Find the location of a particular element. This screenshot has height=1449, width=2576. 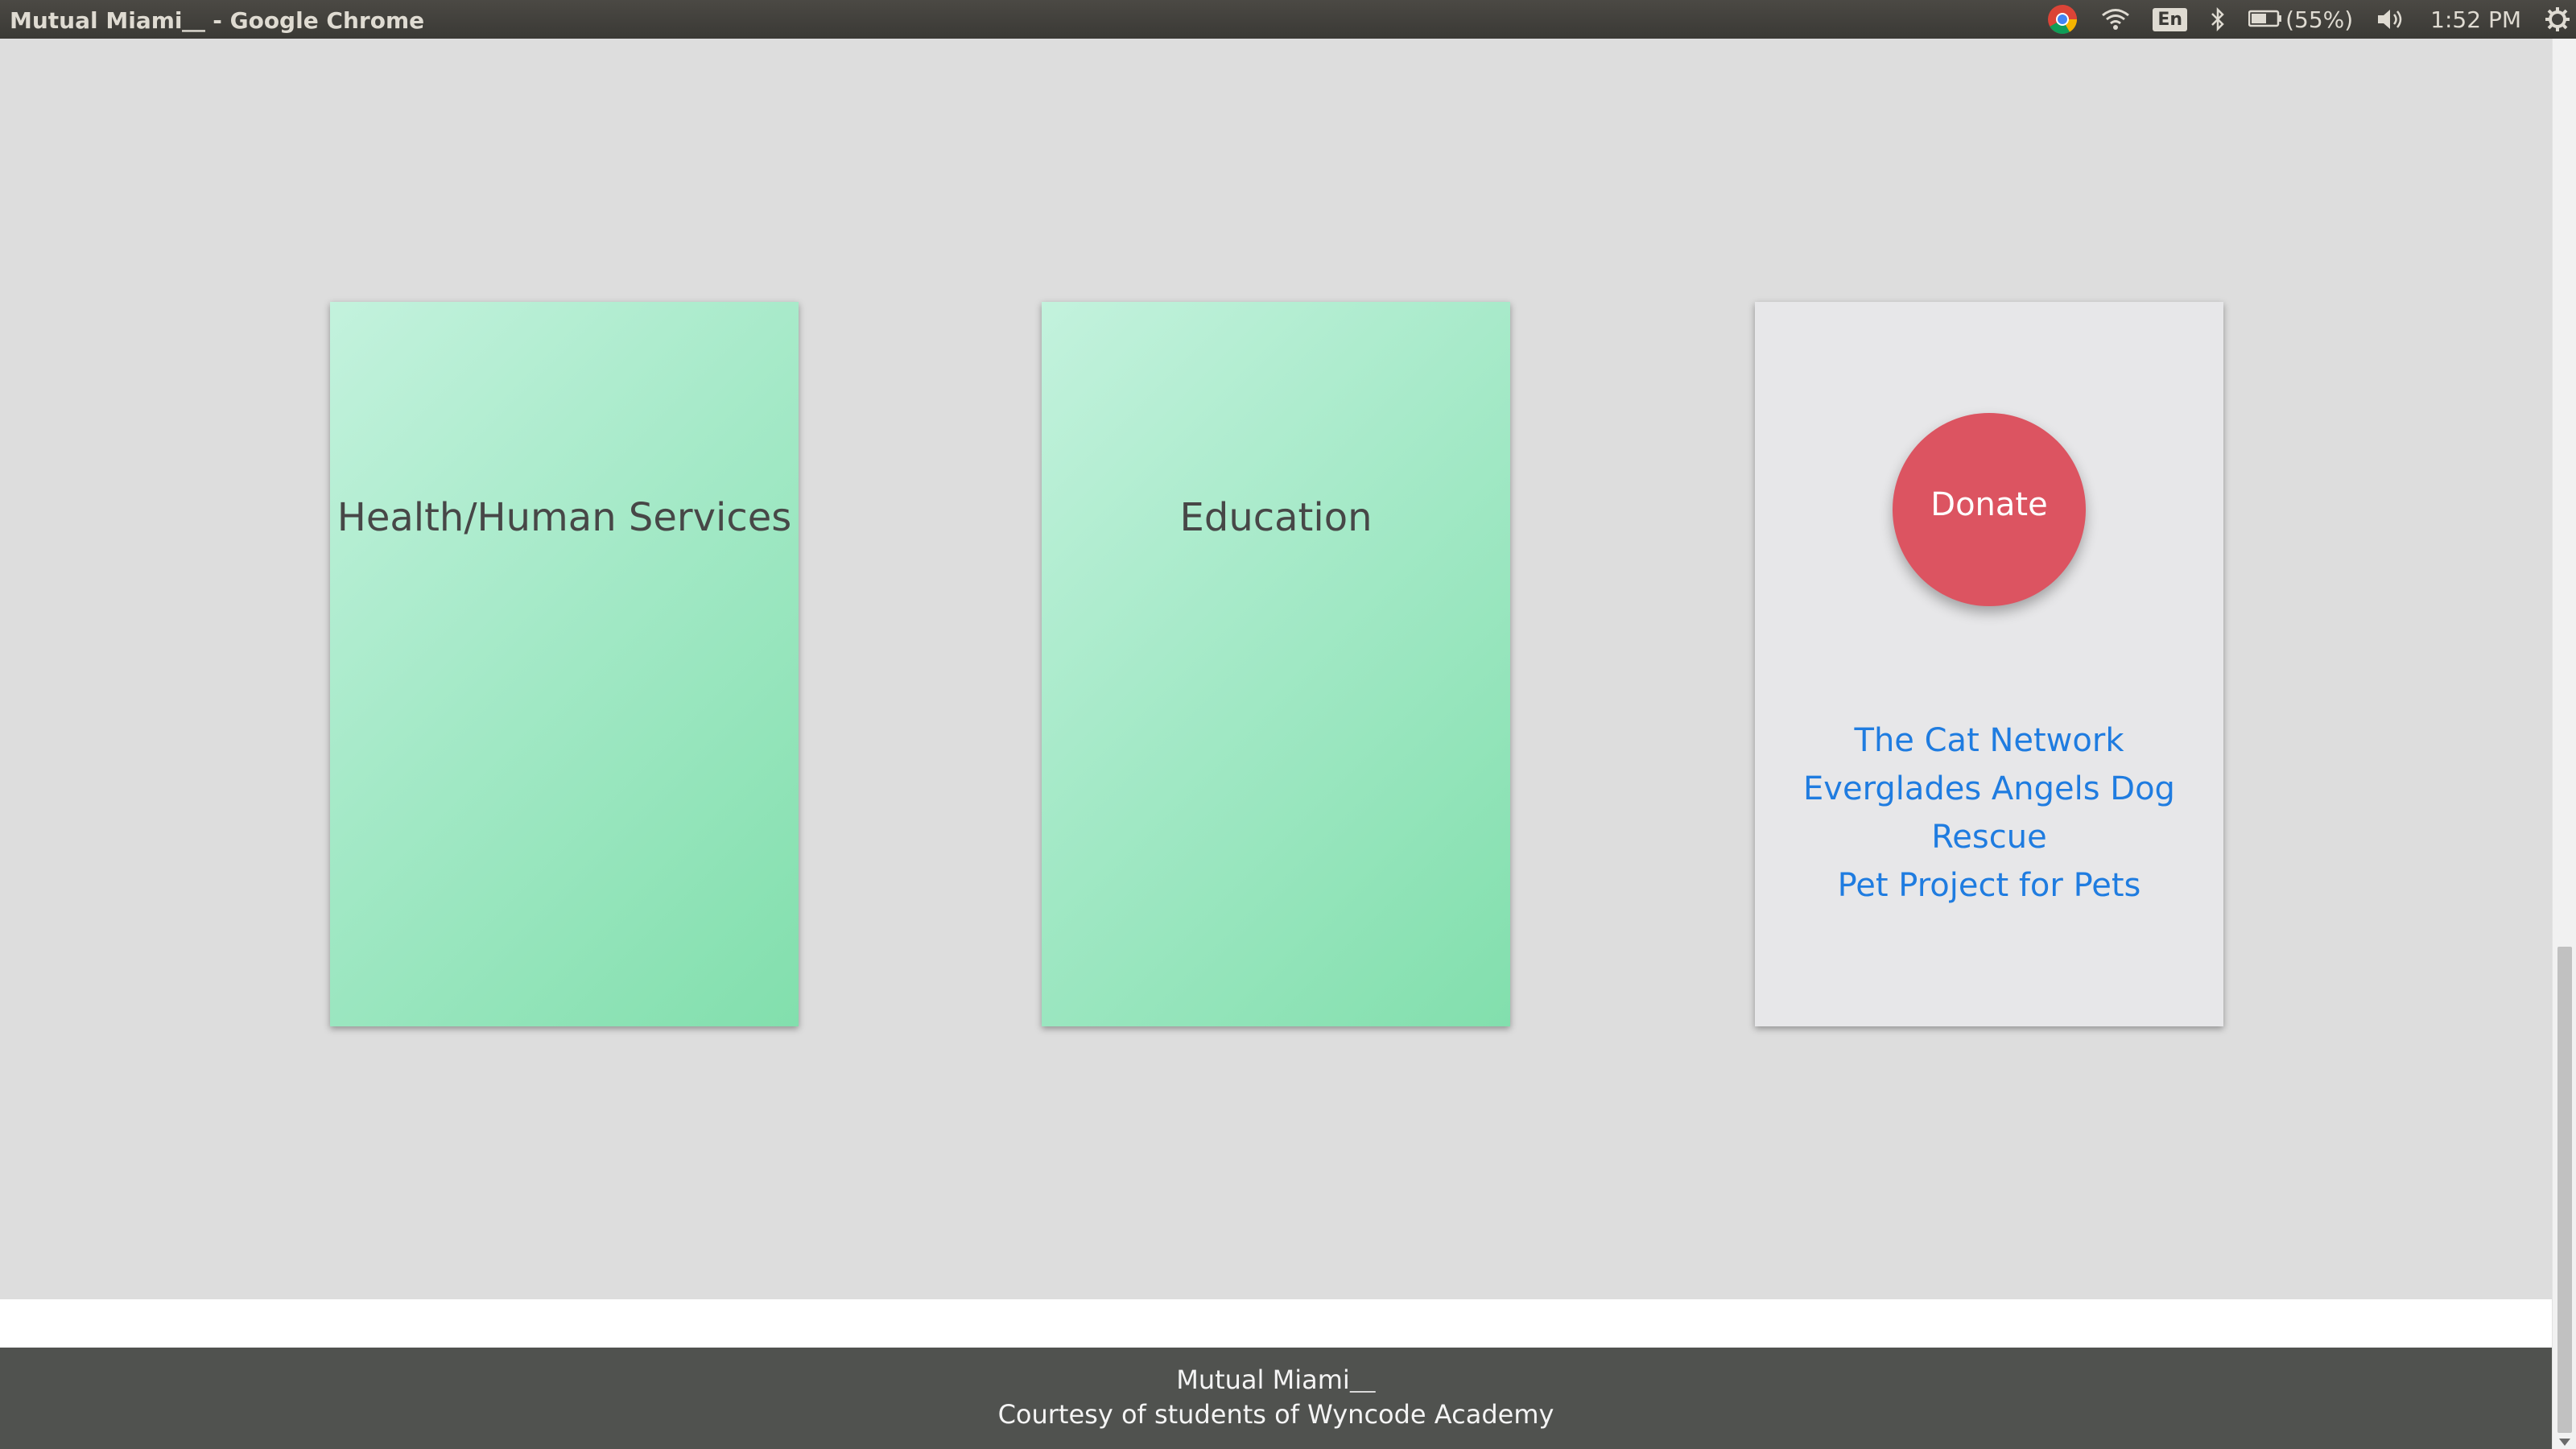

category-card-health: Health/Human Services is located at coordinates (564, 664).